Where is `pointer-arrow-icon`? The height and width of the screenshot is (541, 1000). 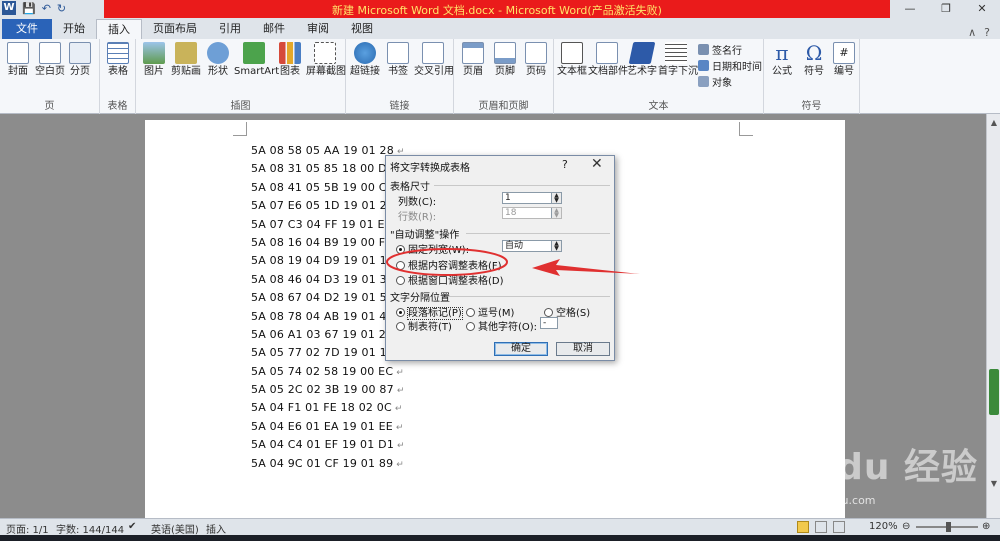 pointer-arrow-icon is located at coordinates (586, 267).